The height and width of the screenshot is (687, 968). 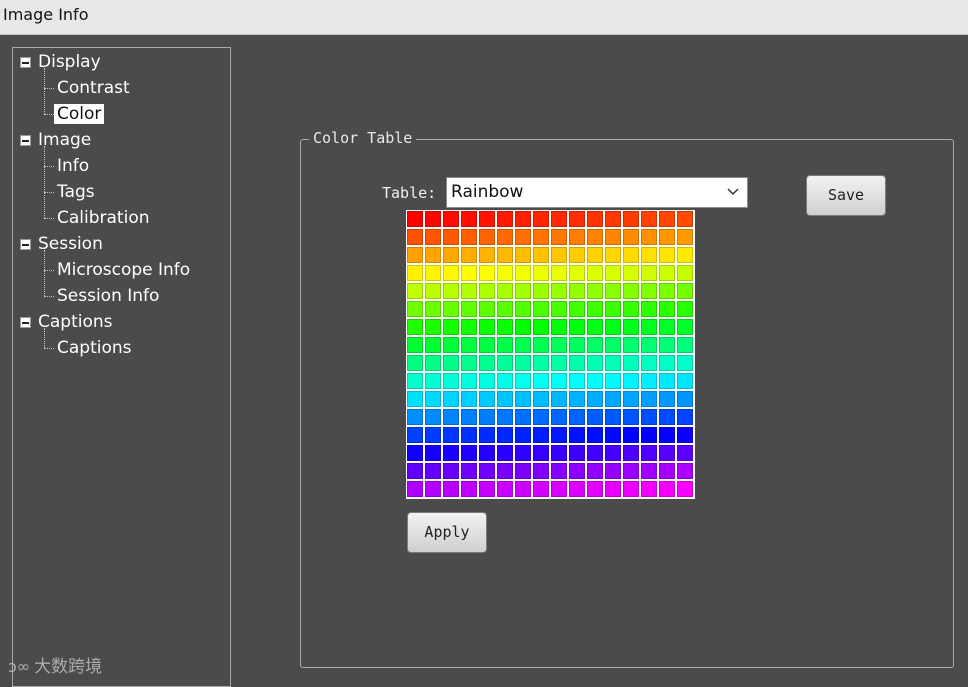 What do you see at coordinates (25, 244) in the screenshot?
I see `collapse-minus-icon` at bounding box center [25, 244].